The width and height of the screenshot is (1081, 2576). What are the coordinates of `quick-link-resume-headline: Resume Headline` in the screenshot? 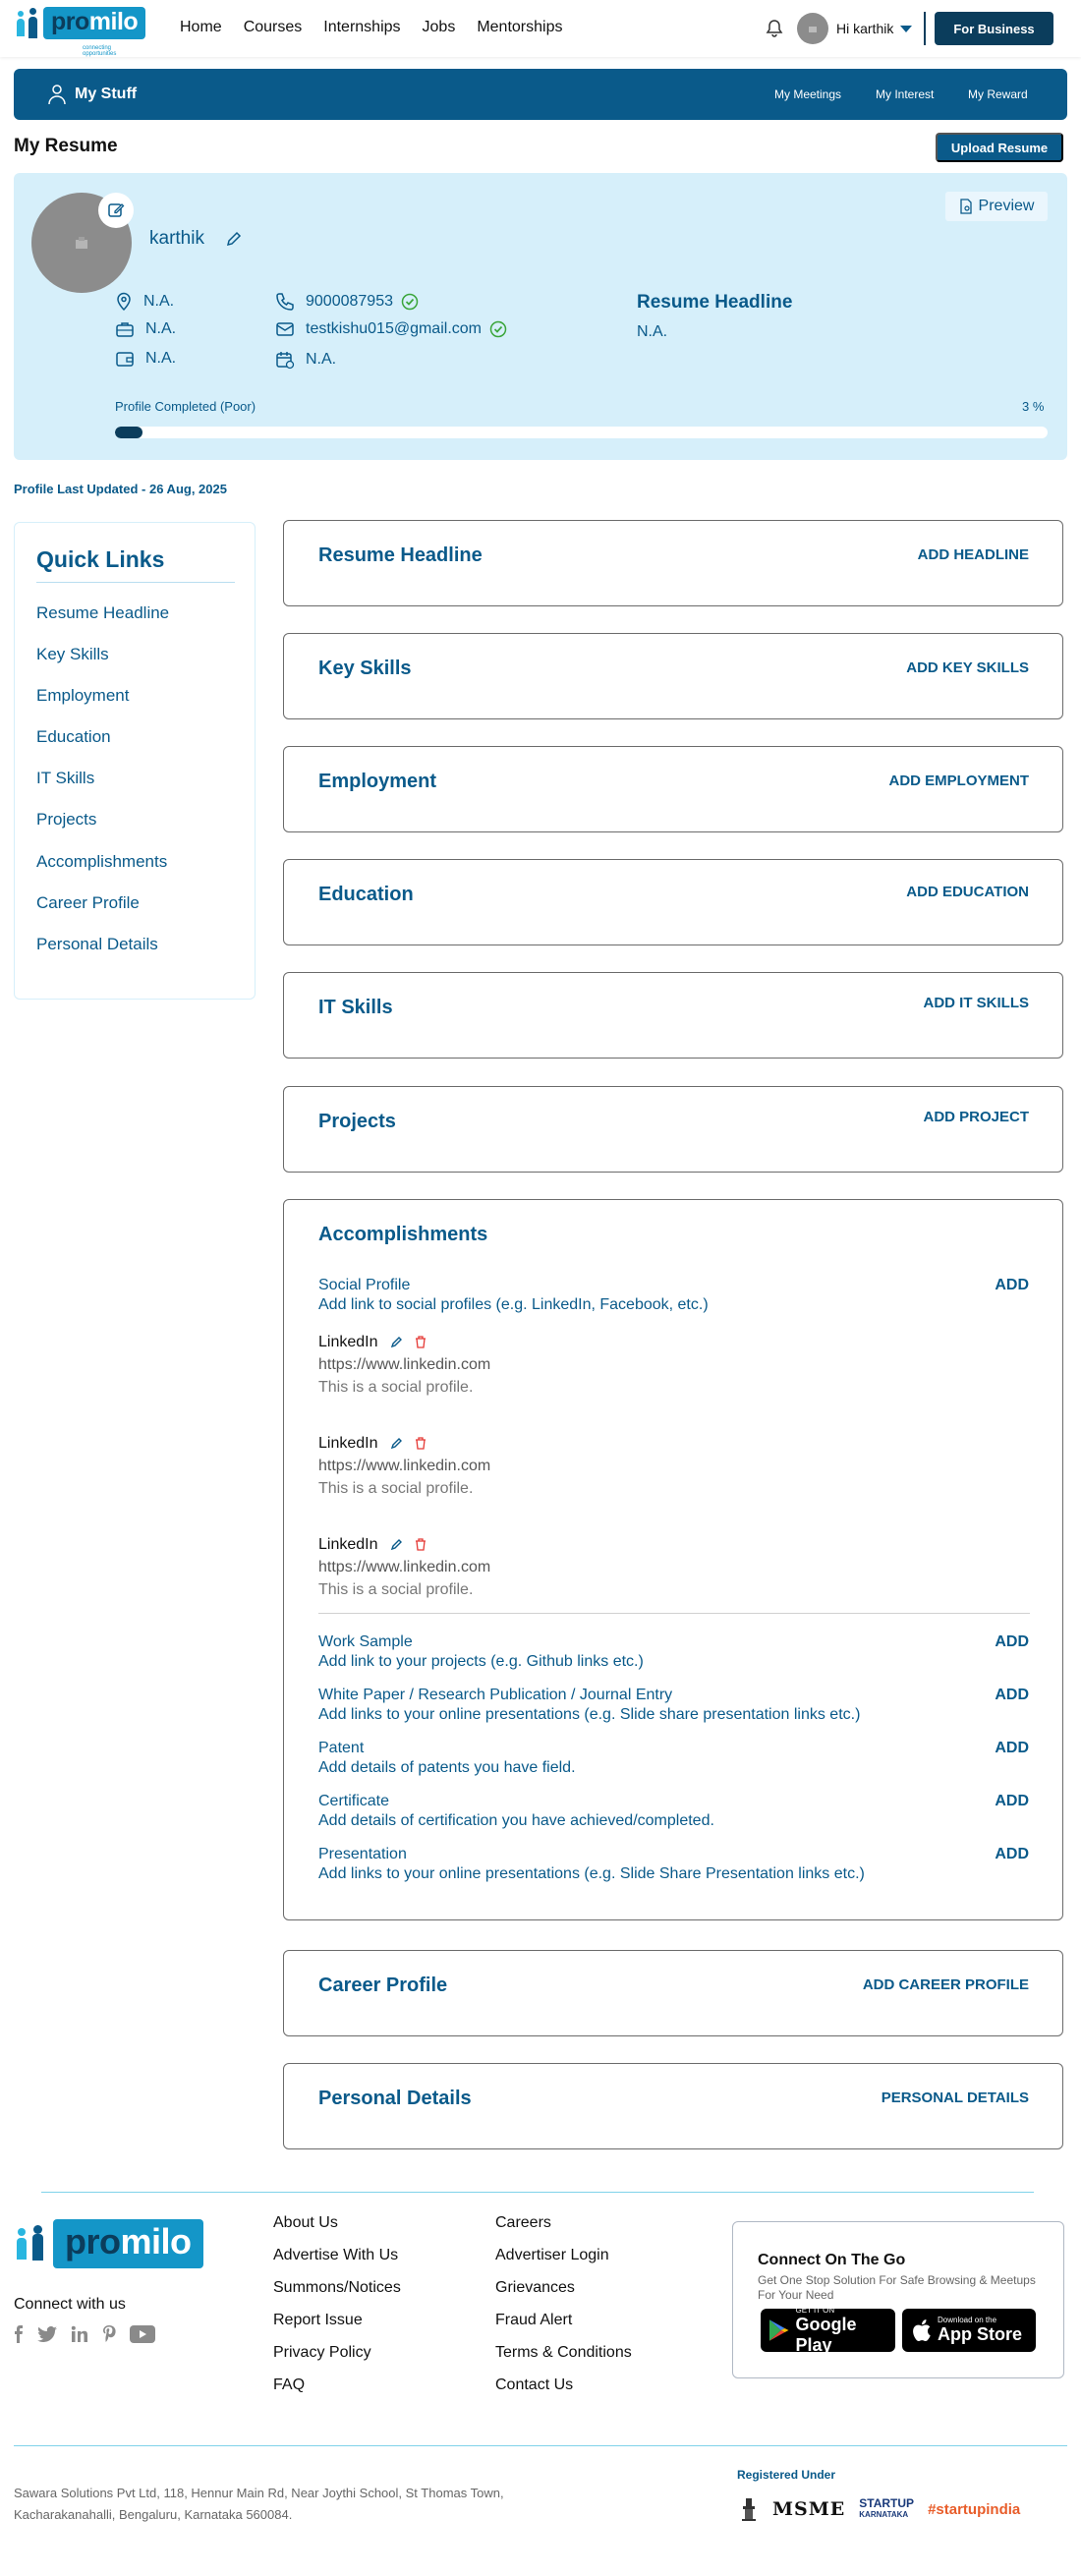 It's located at (103, 613).